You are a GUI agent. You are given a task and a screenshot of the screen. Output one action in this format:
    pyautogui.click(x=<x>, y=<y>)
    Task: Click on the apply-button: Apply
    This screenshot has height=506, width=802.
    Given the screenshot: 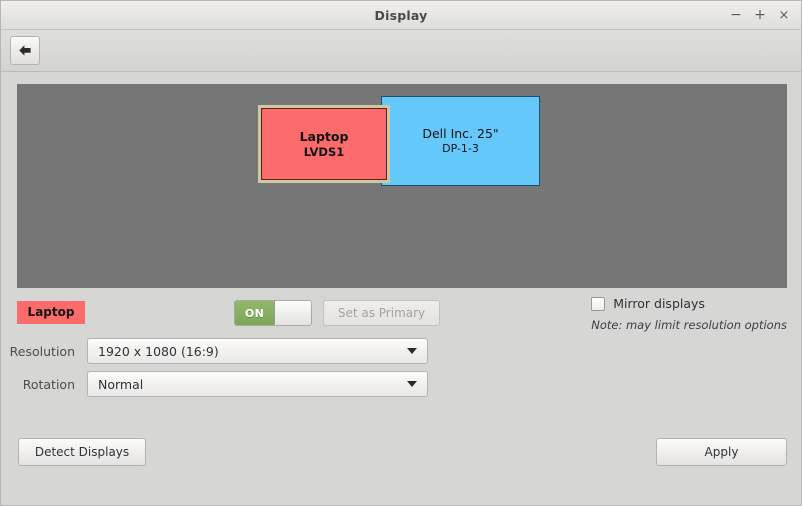 What is the action you would take?
    pyautogui.click(x=721, y=452)
    